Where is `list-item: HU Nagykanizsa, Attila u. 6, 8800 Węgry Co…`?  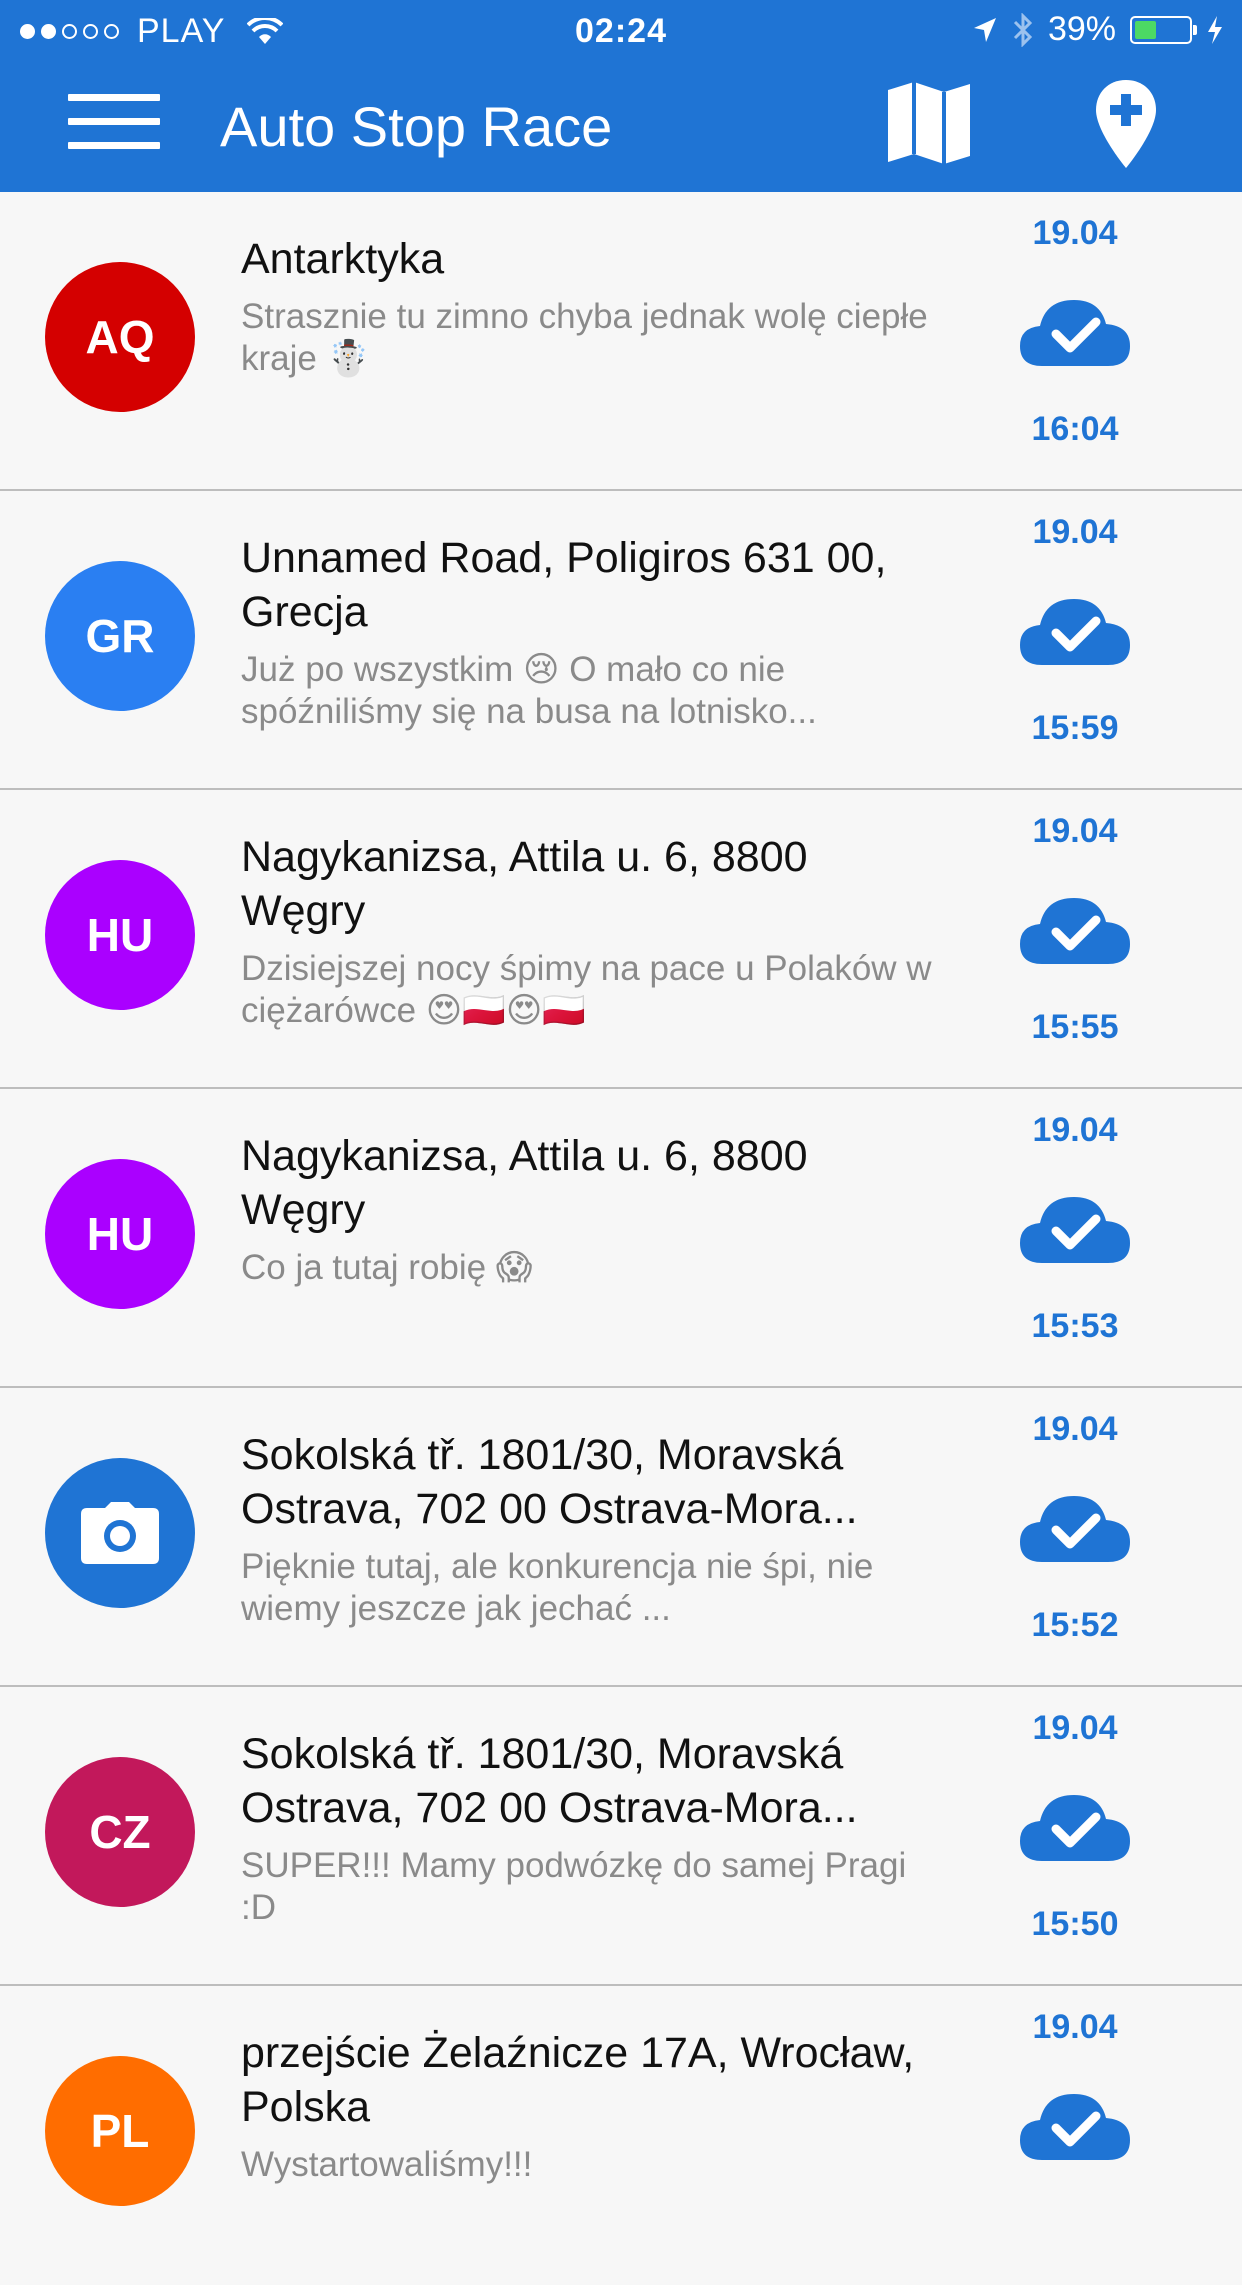
list-item: HU Nagykanizsa, Attila u. 6, 8800 Węgry Co… is located at coordinates (621, 1238).